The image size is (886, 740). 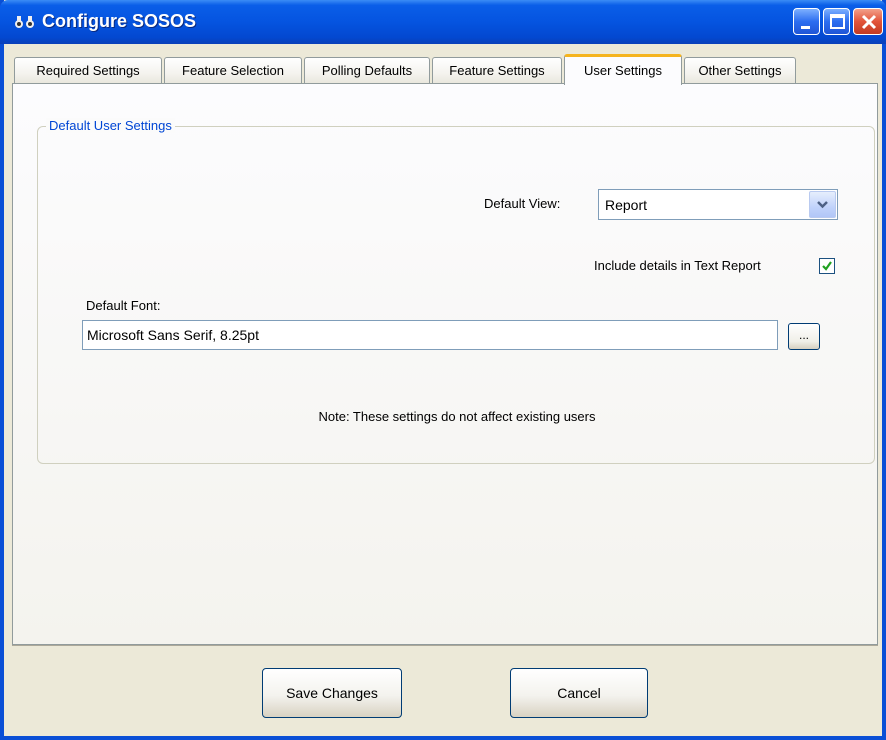 What do you see at coordinates (445, 645) in the screenshot?
I see `footer-divider` at bounding box center [445, 645].